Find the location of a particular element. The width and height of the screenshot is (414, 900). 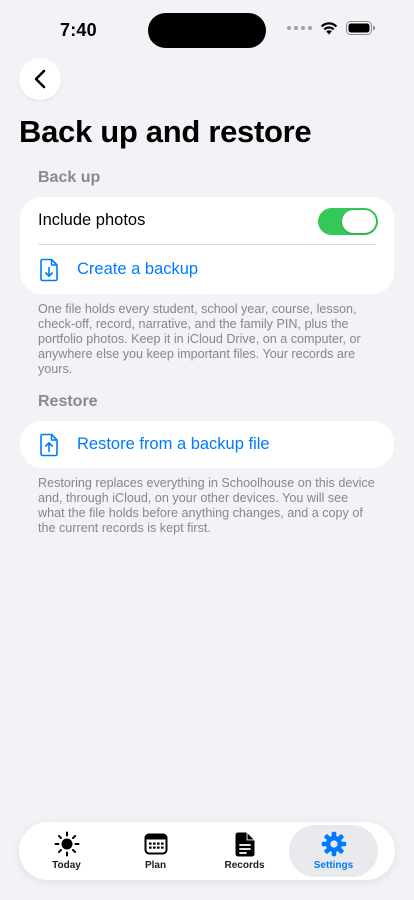

status-bar: 7:40 is located at coordinates (207, 29).